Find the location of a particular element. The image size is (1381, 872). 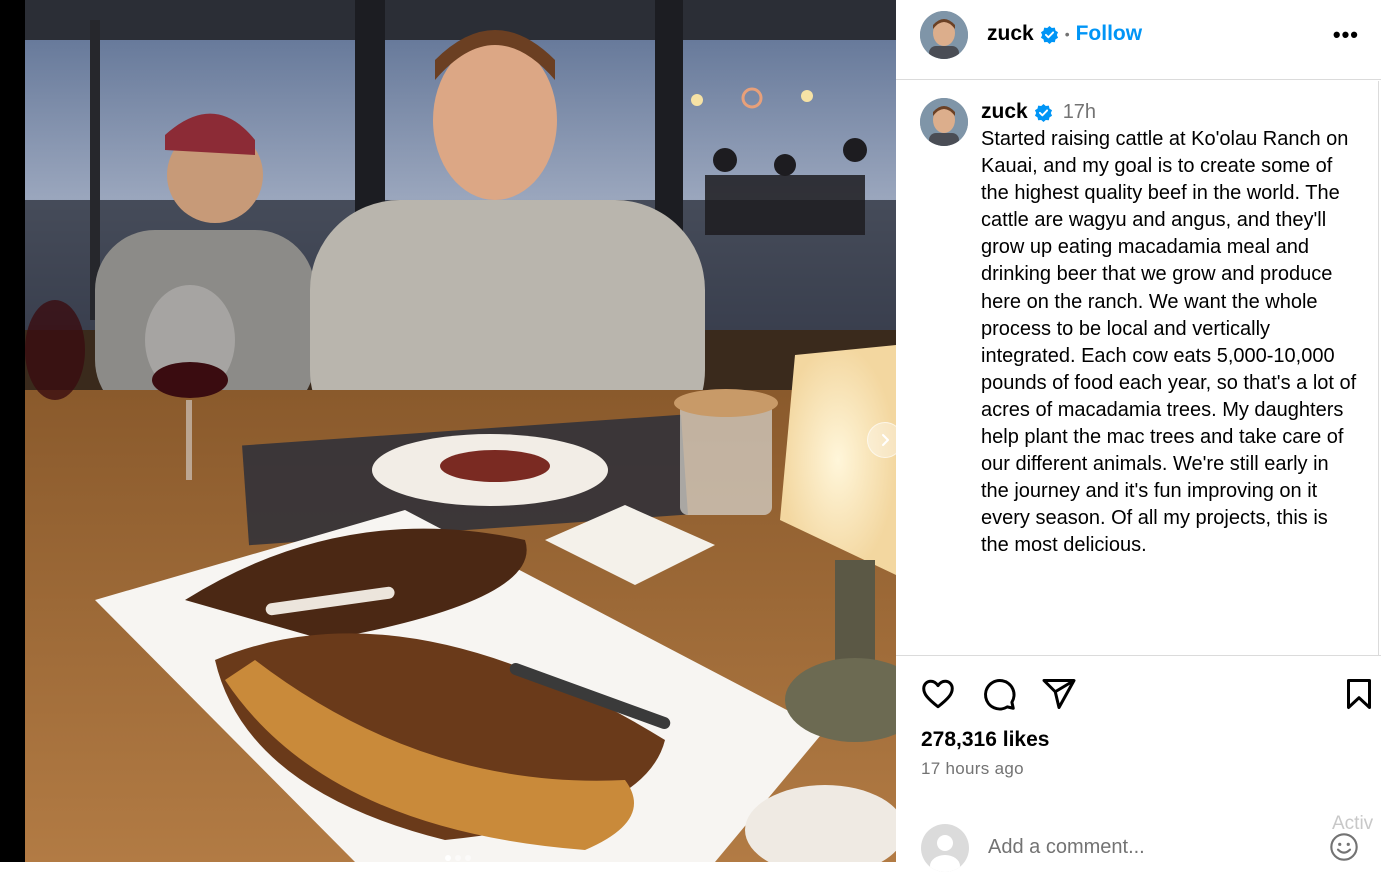

add-comment-input is located at coordinates (1138, 847).